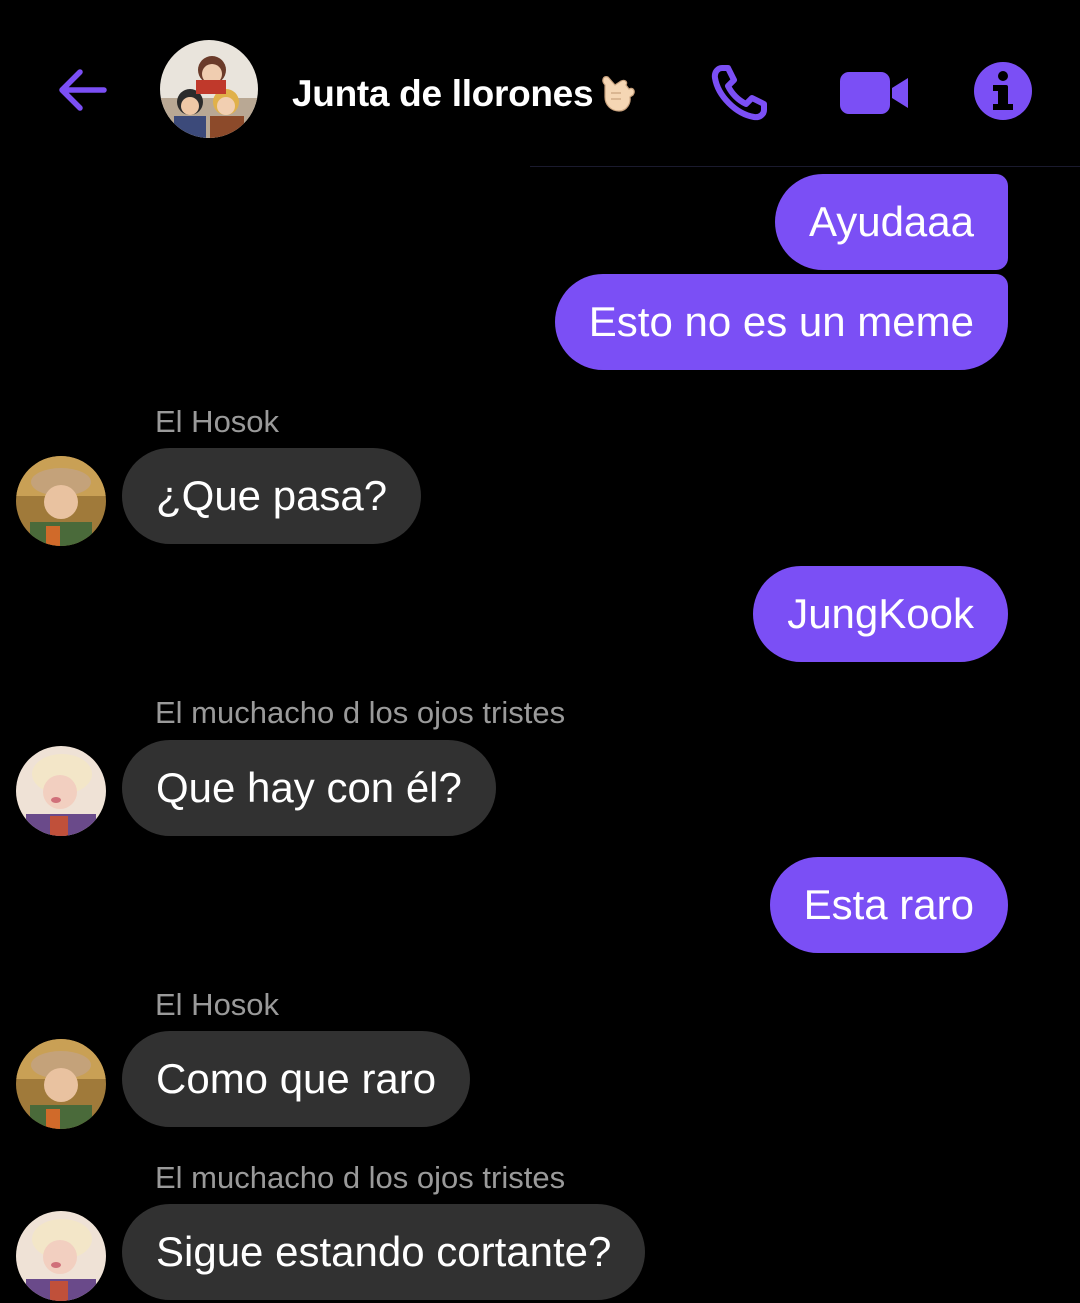 This screenshot has height=1303, width=1080. What do you see at coordinates (619, 94) in the screenshot?
I see `call-me-hand-emoji` at bounding box center [619, 94].